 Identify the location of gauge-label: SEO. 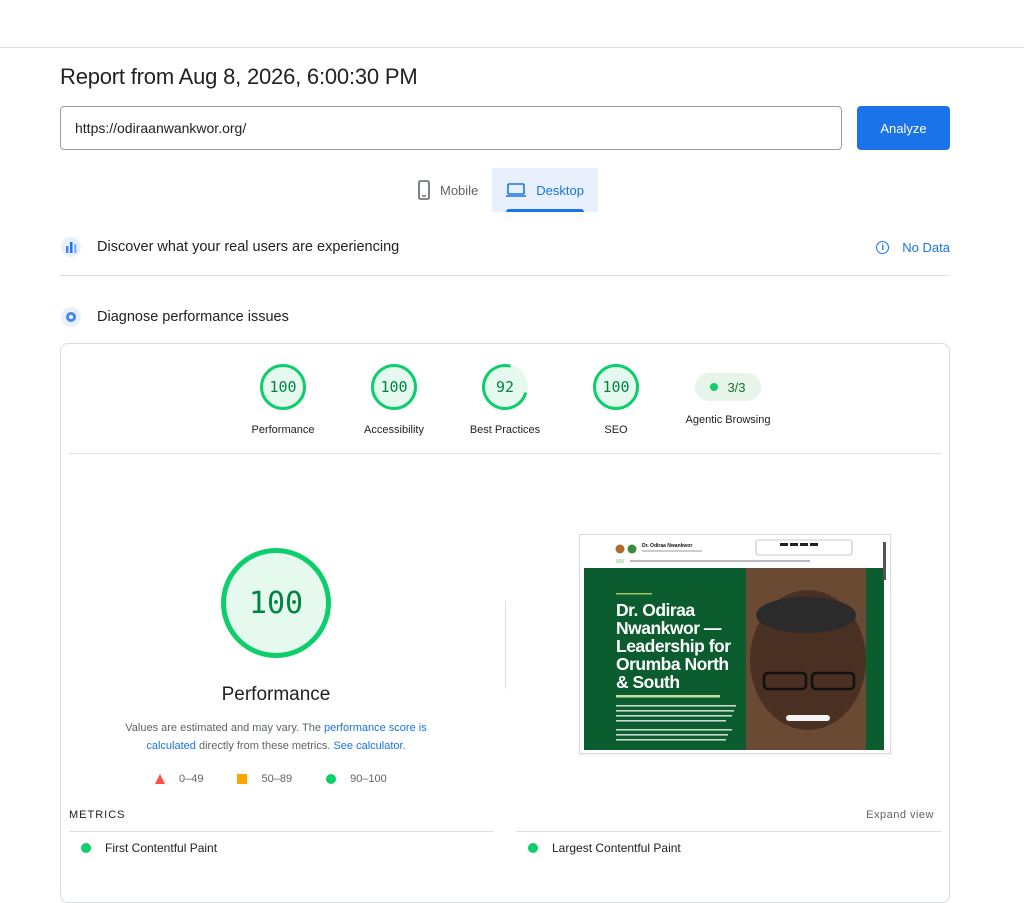
(616, 430).